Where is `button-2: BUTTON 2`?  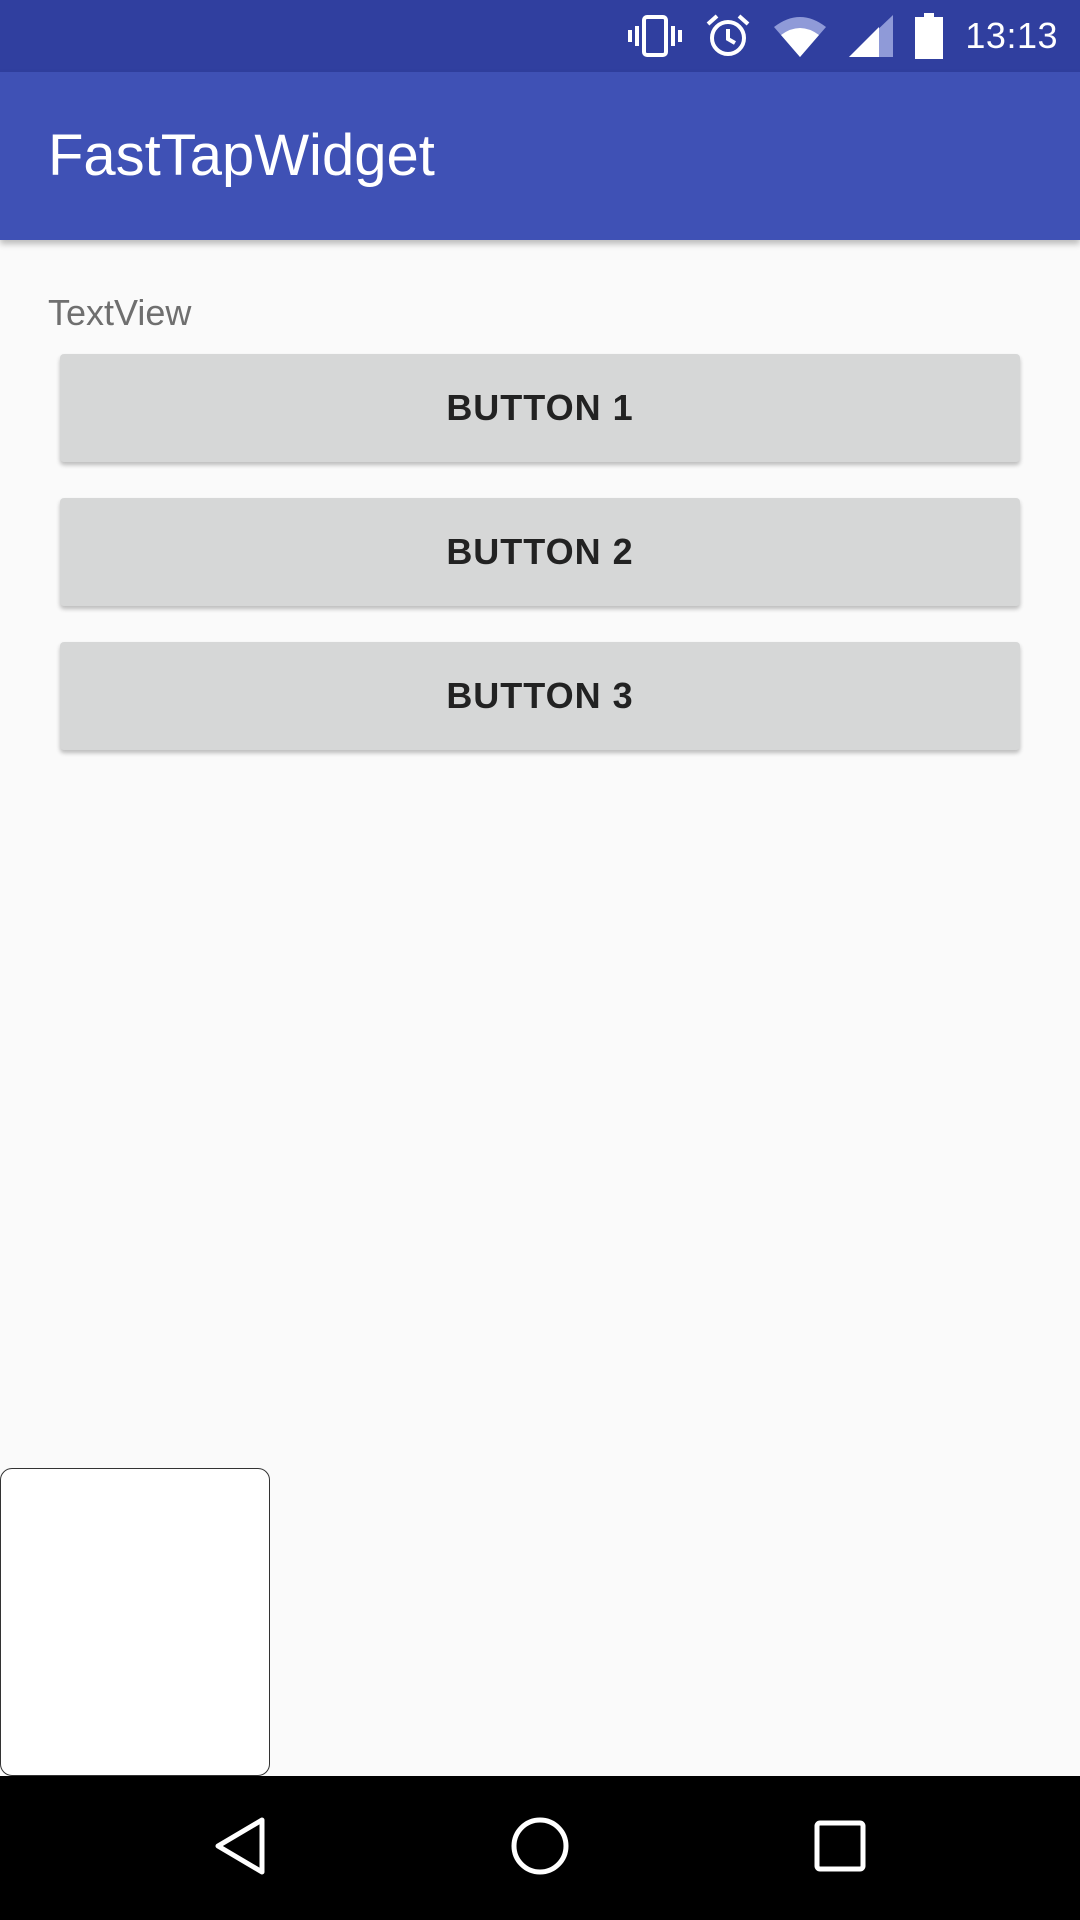
button-2: BUTTON 2 is located at coordinates (540, 552).